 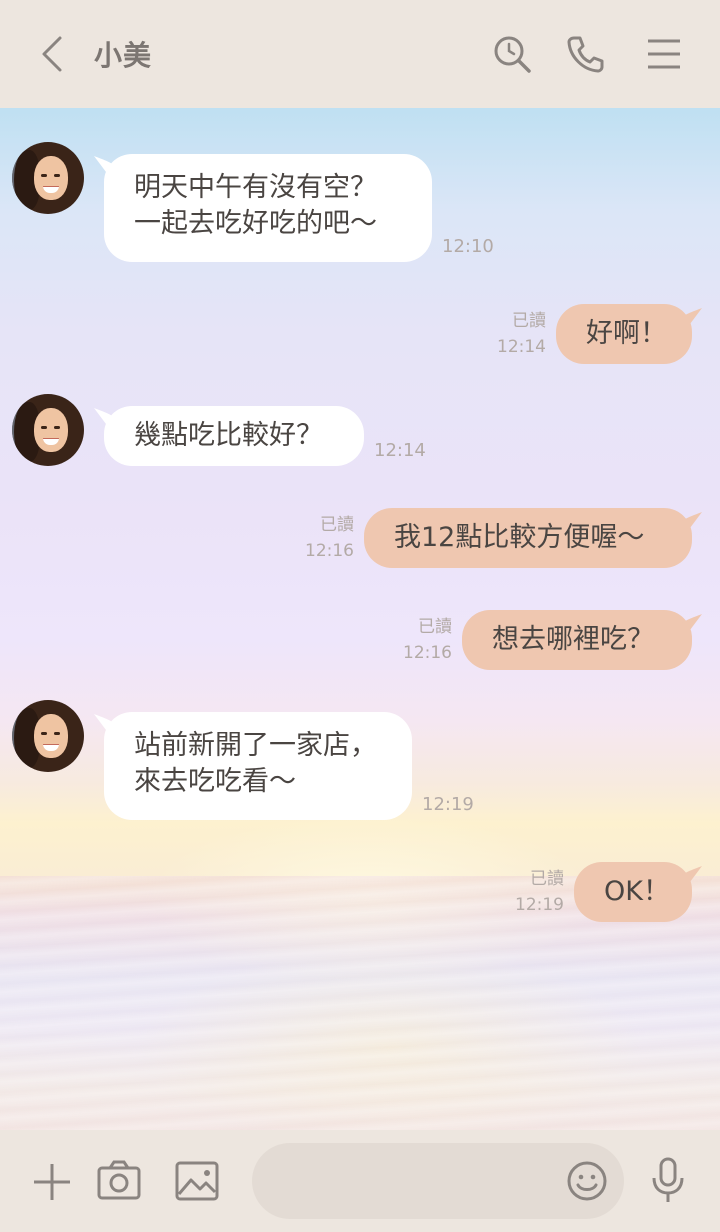 What do you see at coordinates (197, 1181) in the screenshot?
I see `image-icon` at bounding box center [197, 1181].